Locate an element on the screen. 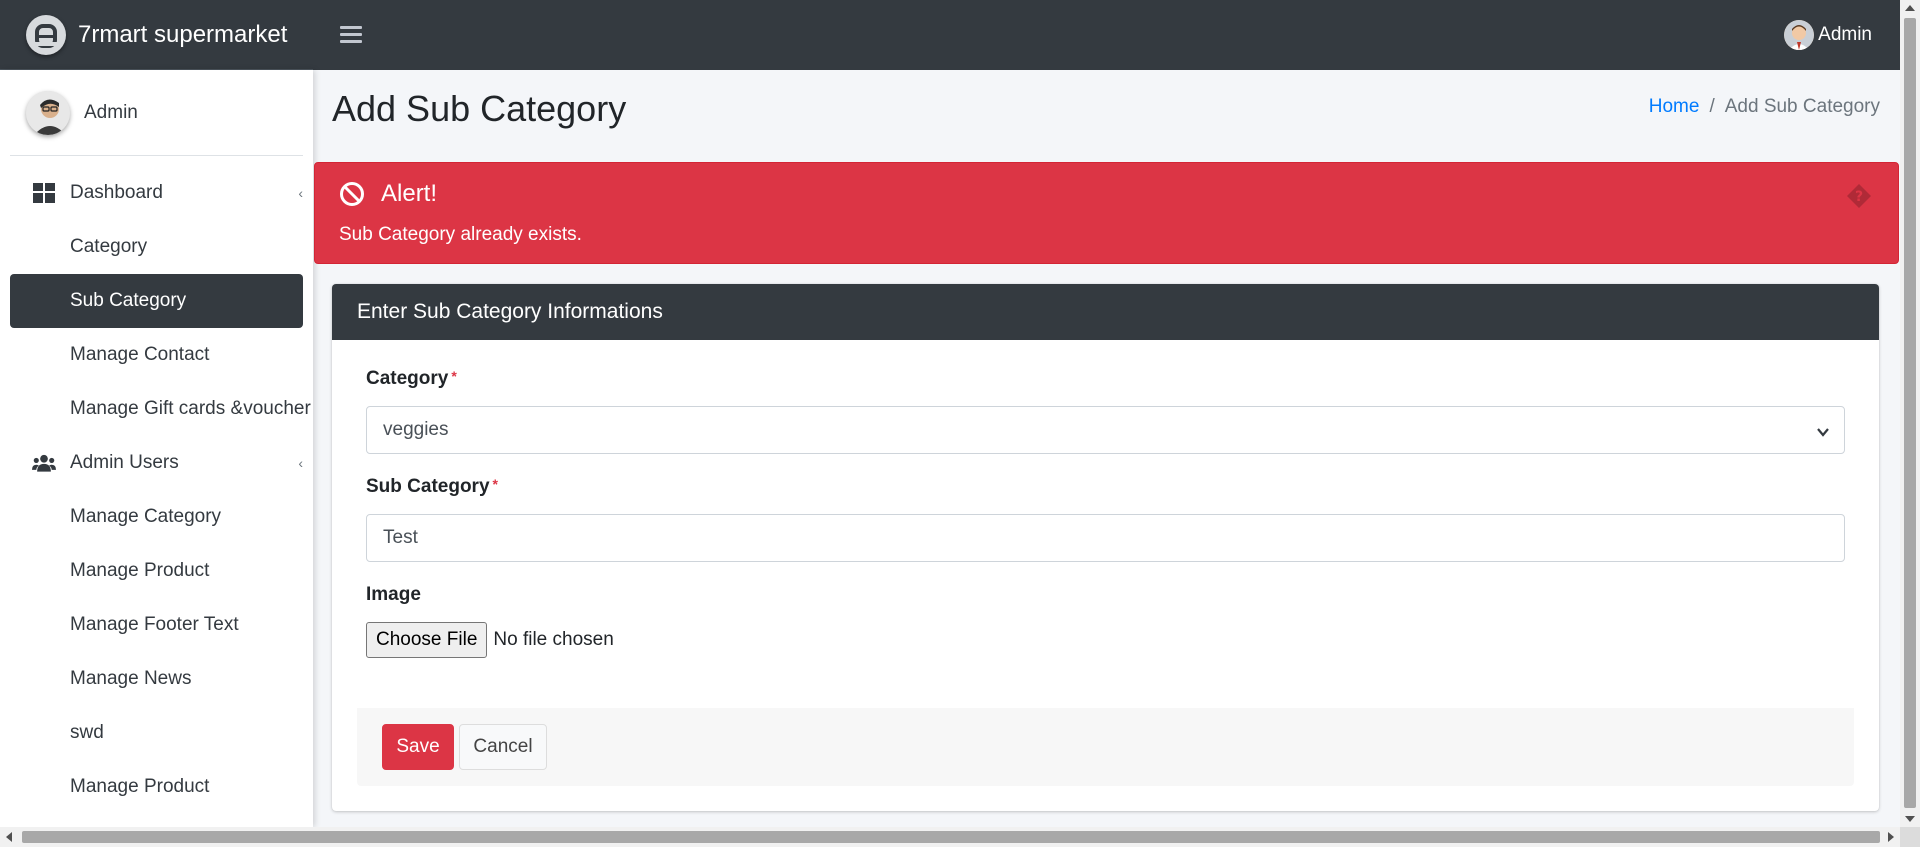  sidebar-item-label: Manage Footer Text is located at coordinates (154, 624).